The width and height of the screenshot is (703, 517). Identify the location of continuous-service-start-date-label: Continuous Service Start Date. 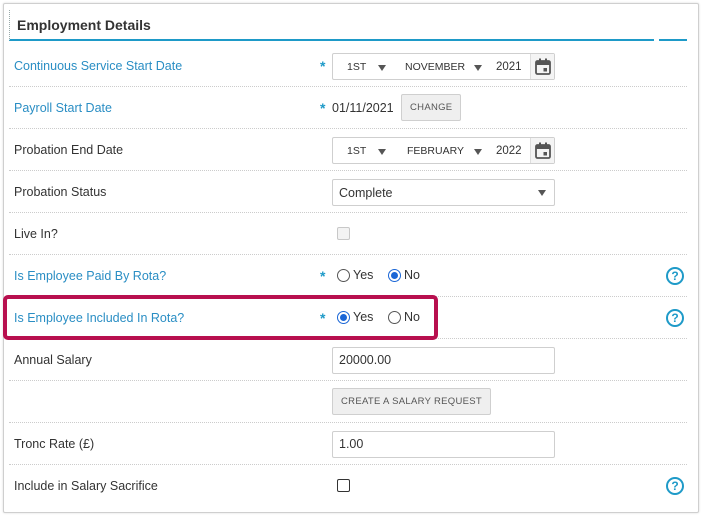
(98, 66).